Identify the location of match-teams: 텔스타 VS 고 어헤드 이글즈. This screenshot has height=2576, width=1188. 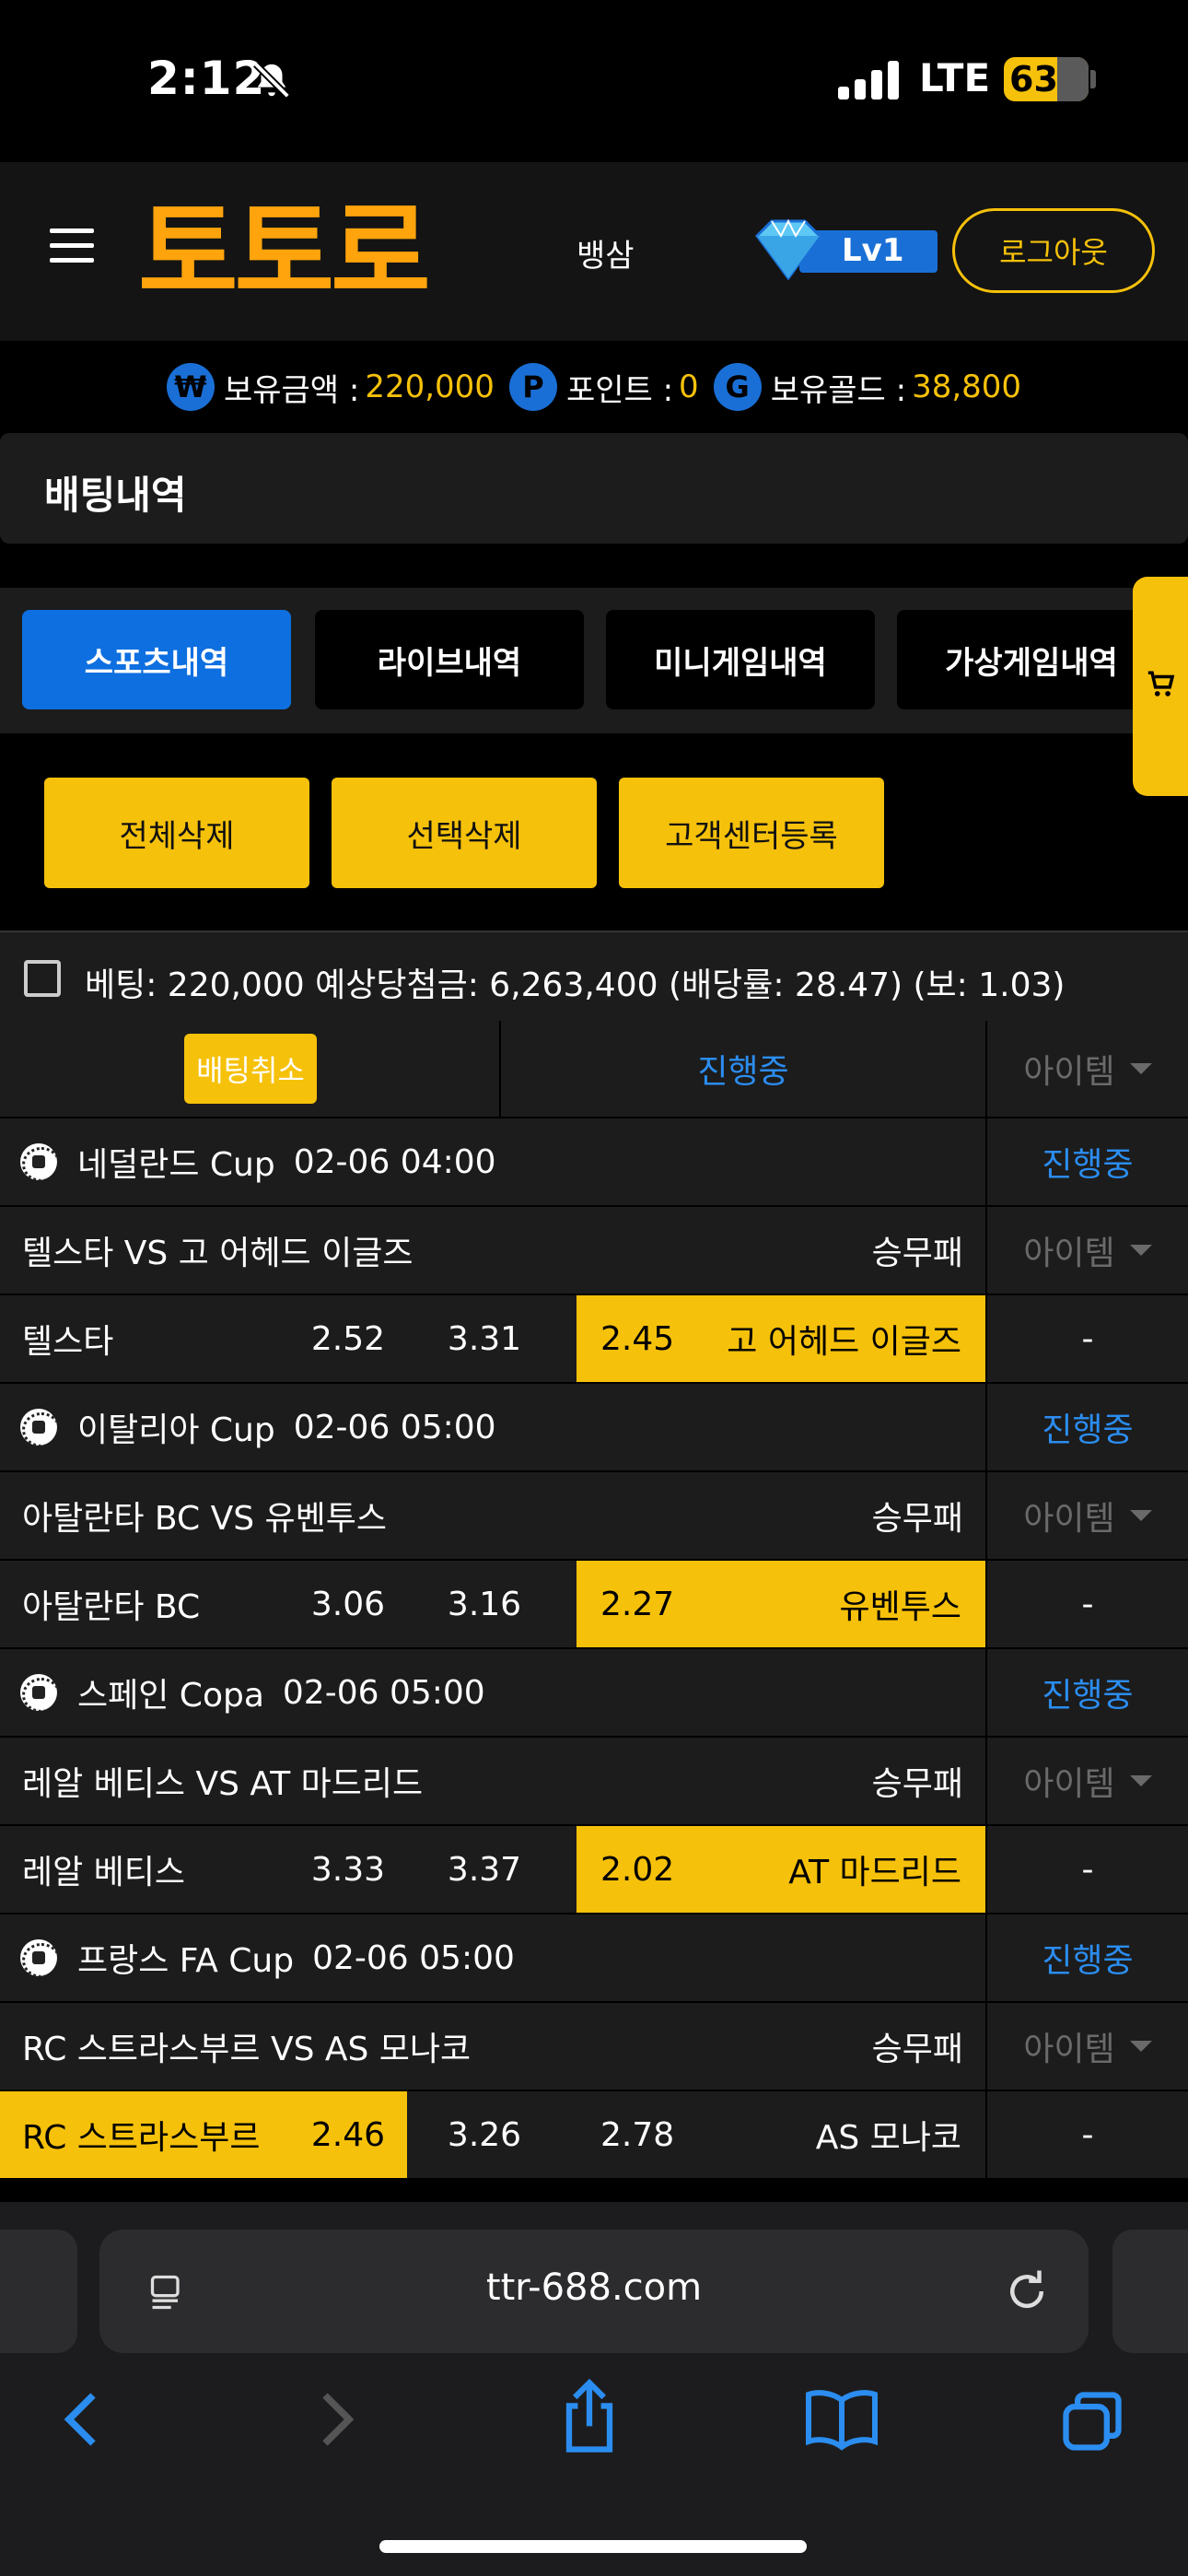
(218, 1253).